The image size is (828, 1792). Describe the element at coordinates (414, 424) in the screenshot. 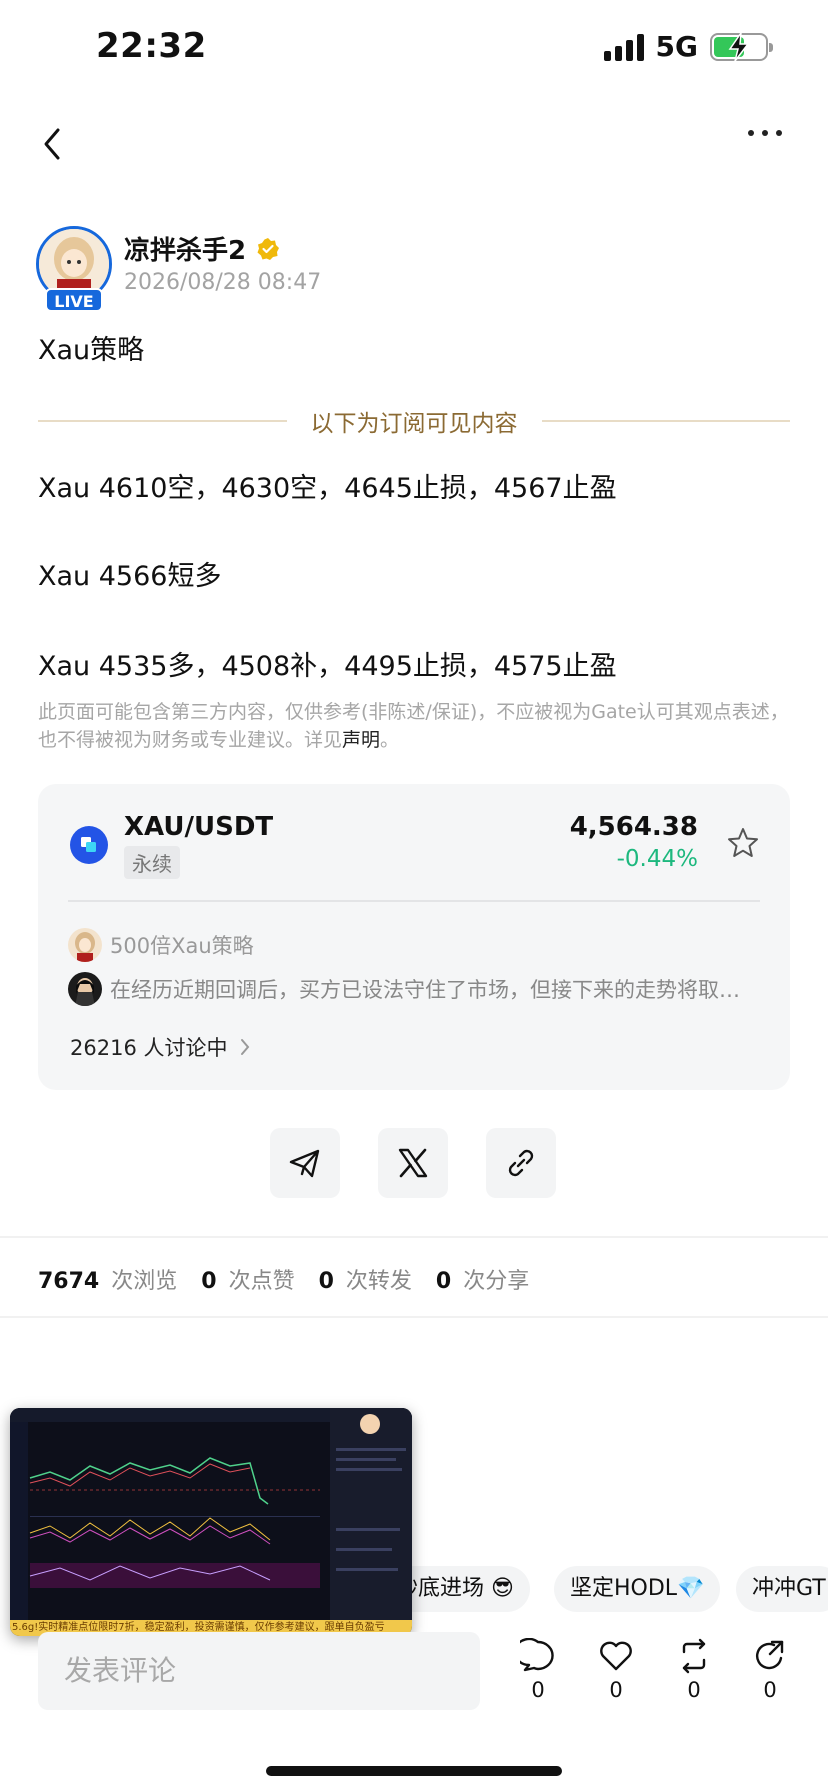

I see `subscriber-divider-label: 以下为订阅可见内容` at that location.